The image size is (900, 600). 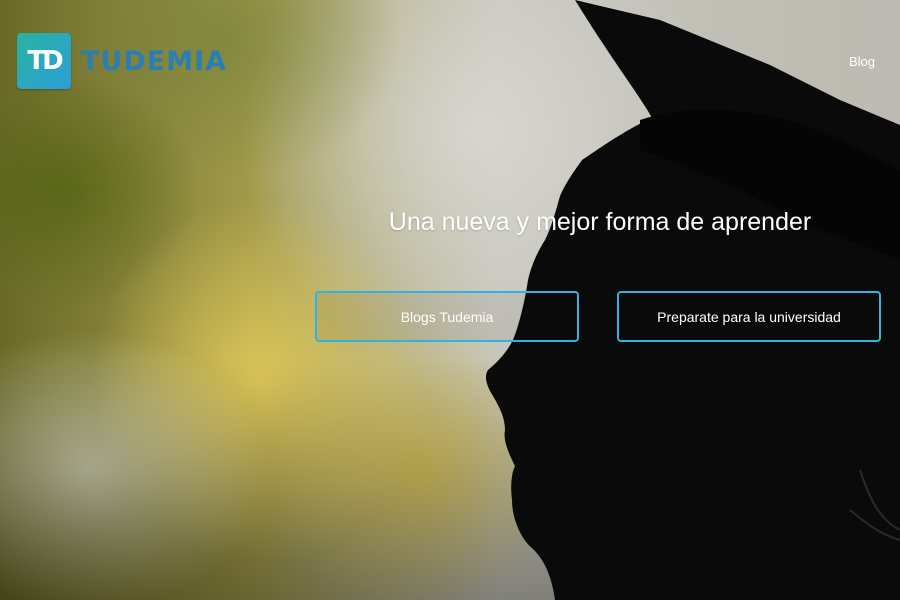 What do you see at coordinates (862, 61) in the screenshot?
I see `nav-blog-link: Blog` at bounding box center [862, 61].